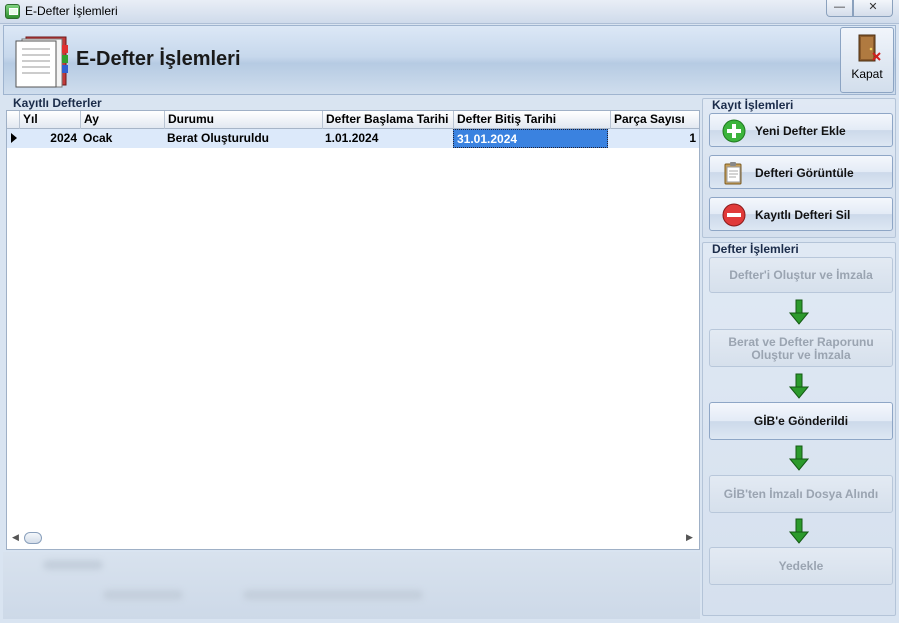 The image size is (899, 623). I want to click on add-icon, so click(734, 131).